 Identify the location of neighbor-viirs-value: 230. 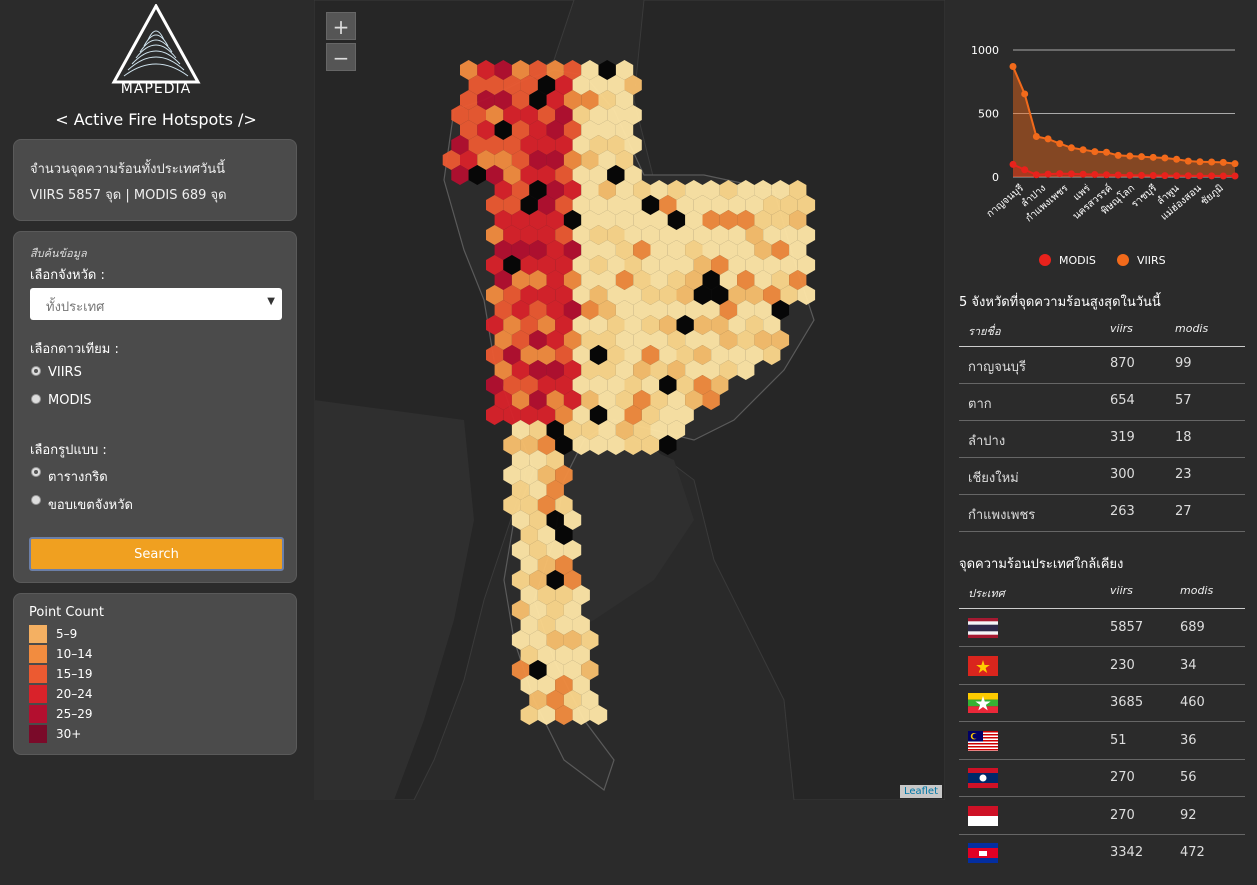
(1122, 665).